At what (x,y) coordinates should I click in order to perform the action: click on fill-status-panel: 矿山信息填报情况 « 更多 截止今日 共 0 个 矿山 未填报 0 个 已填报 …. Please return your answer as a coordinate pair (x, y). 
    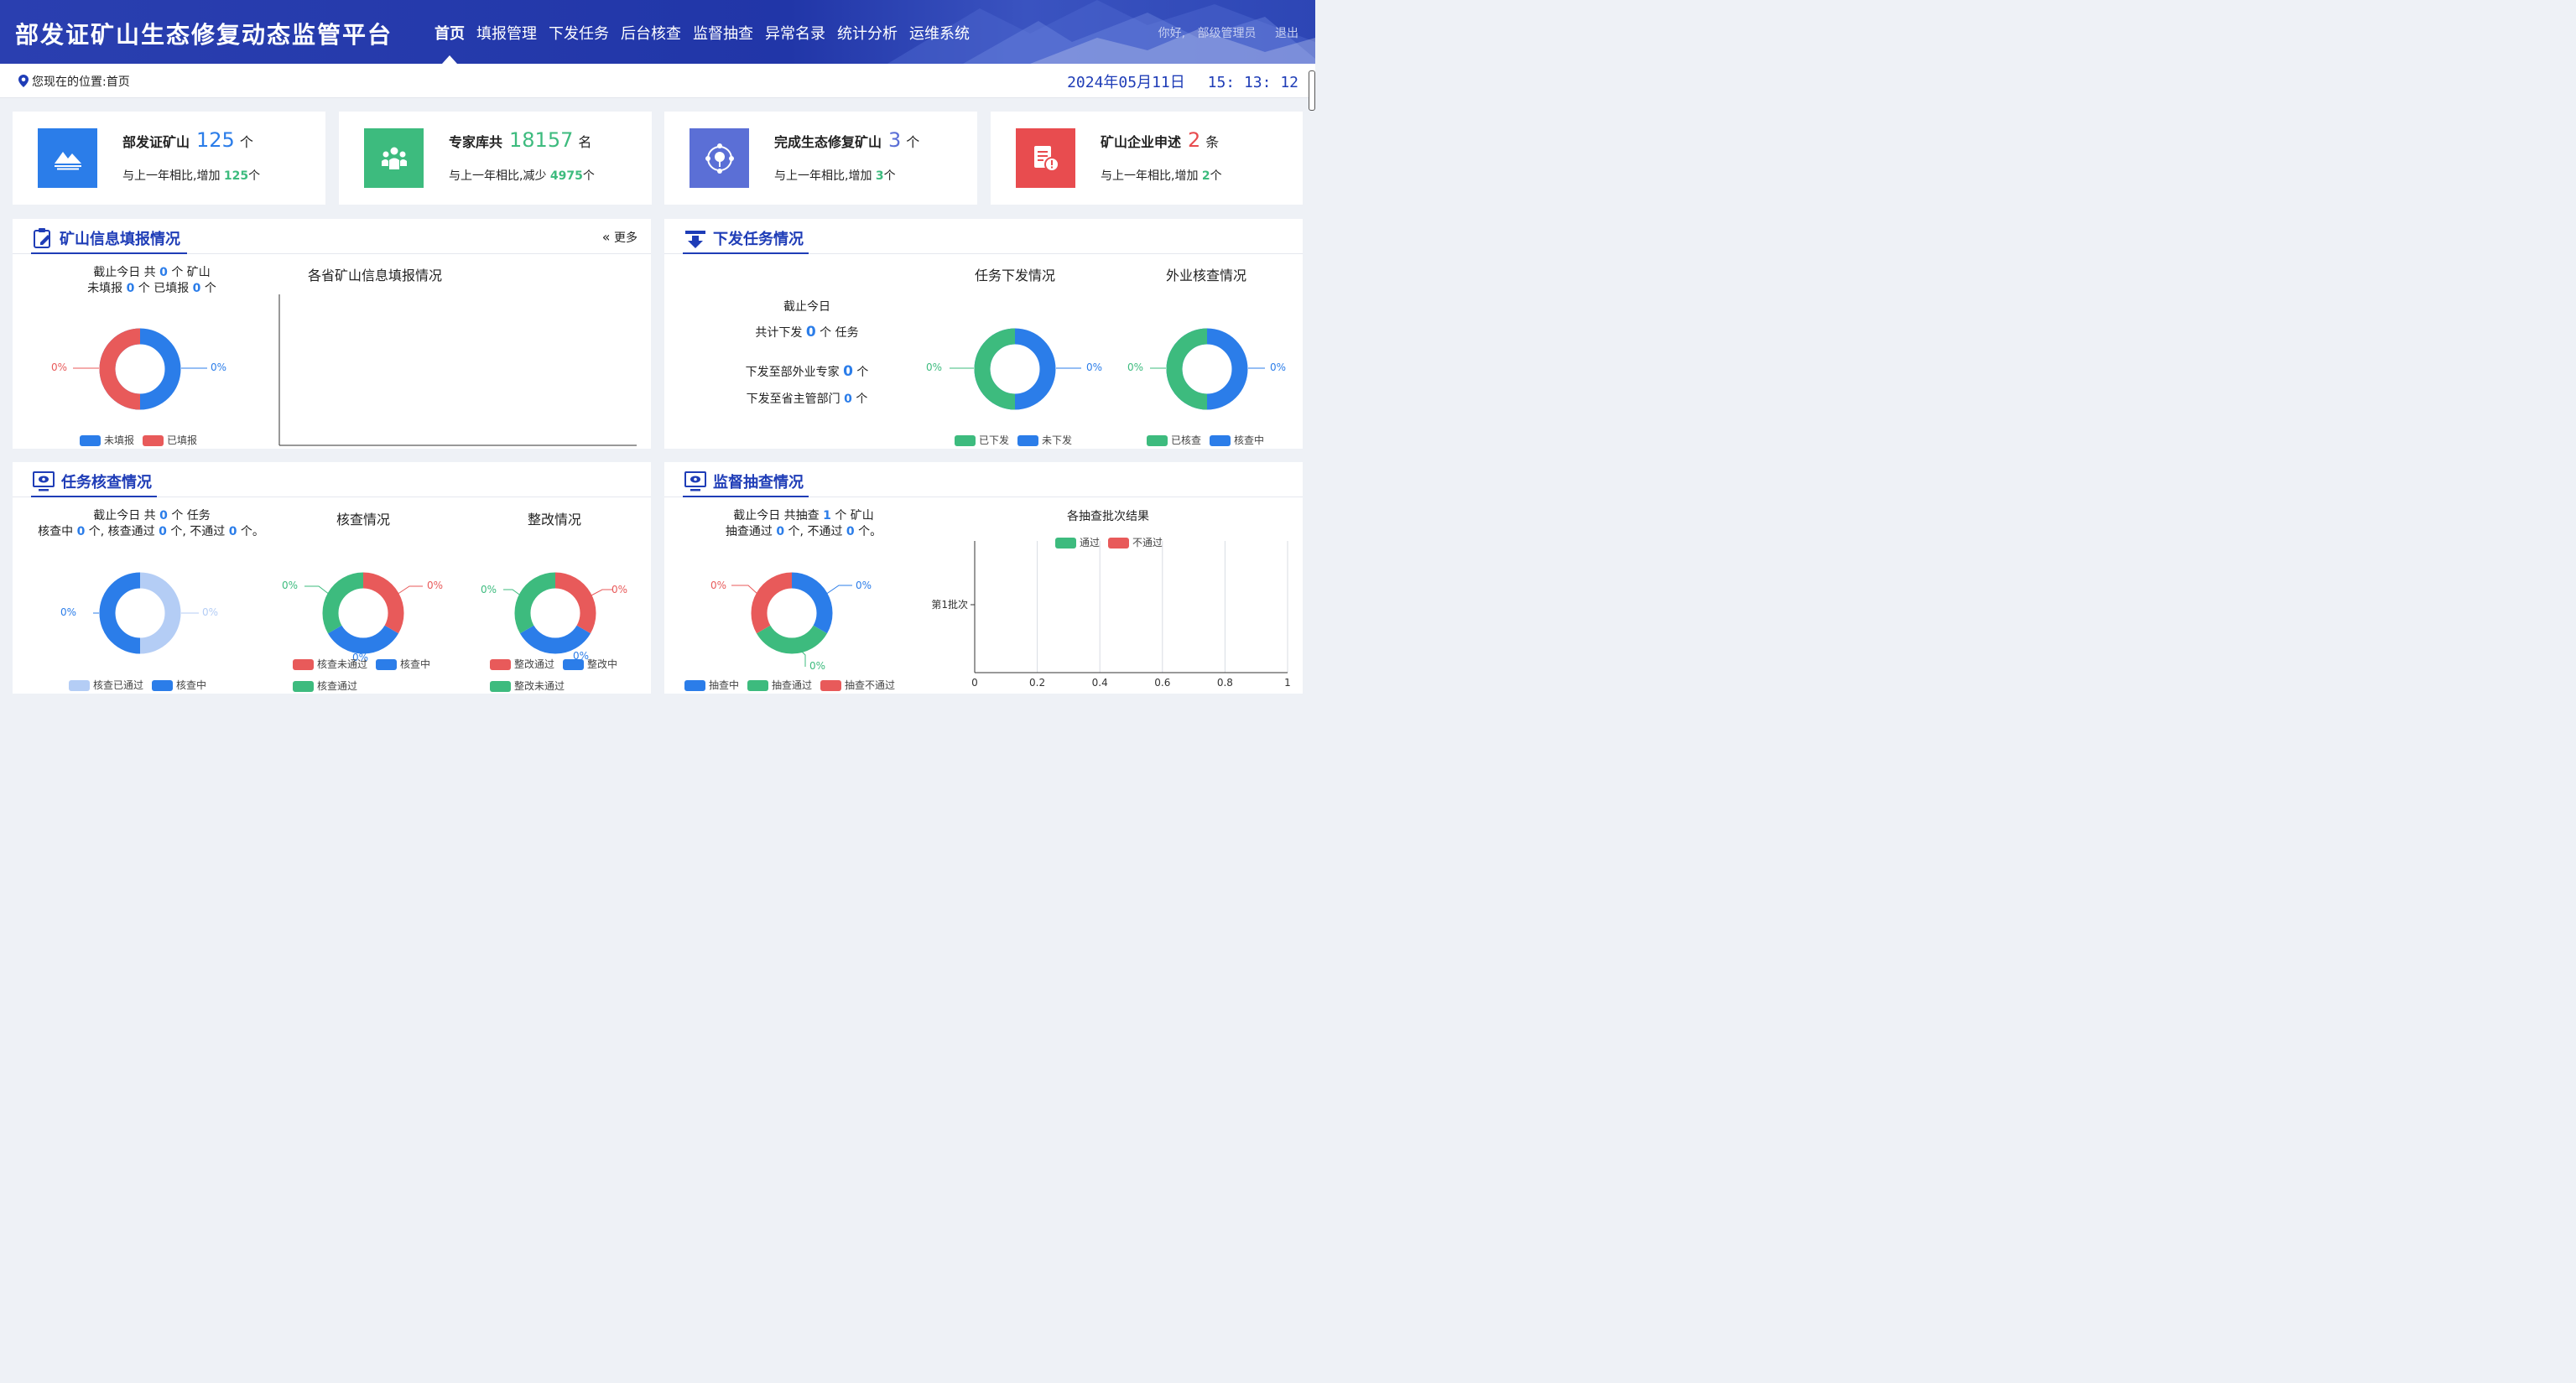
    Looking at the image, I should click on (332, 334).